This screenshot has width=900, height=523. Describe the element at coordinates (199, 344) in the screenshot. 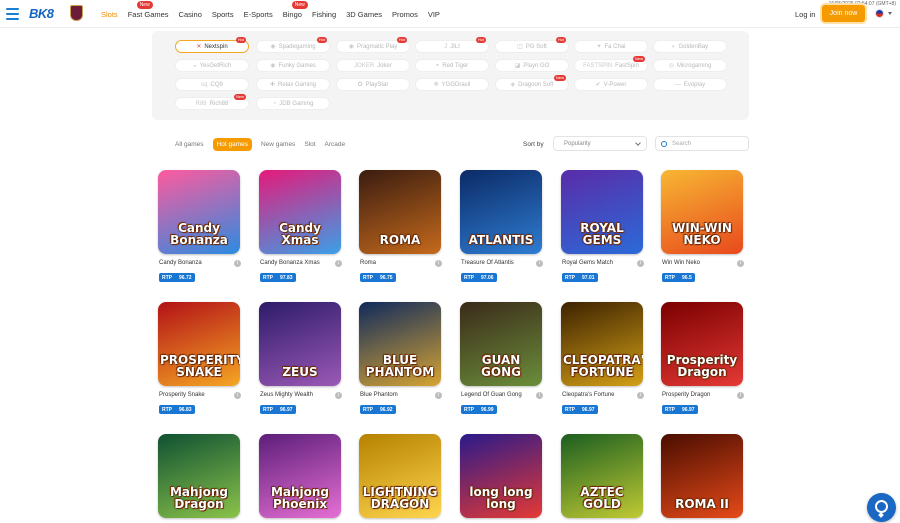

I see `game-thumbnail: PROSPERITY SNAKE` at that location.